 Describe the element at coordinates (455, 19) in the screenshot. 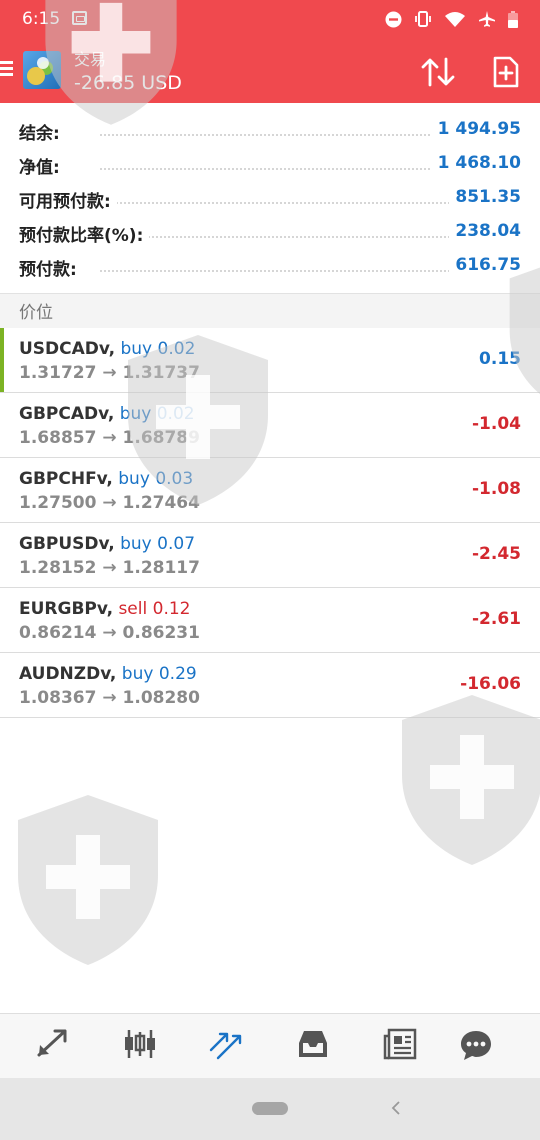

I see `wifi-icon` at that location.